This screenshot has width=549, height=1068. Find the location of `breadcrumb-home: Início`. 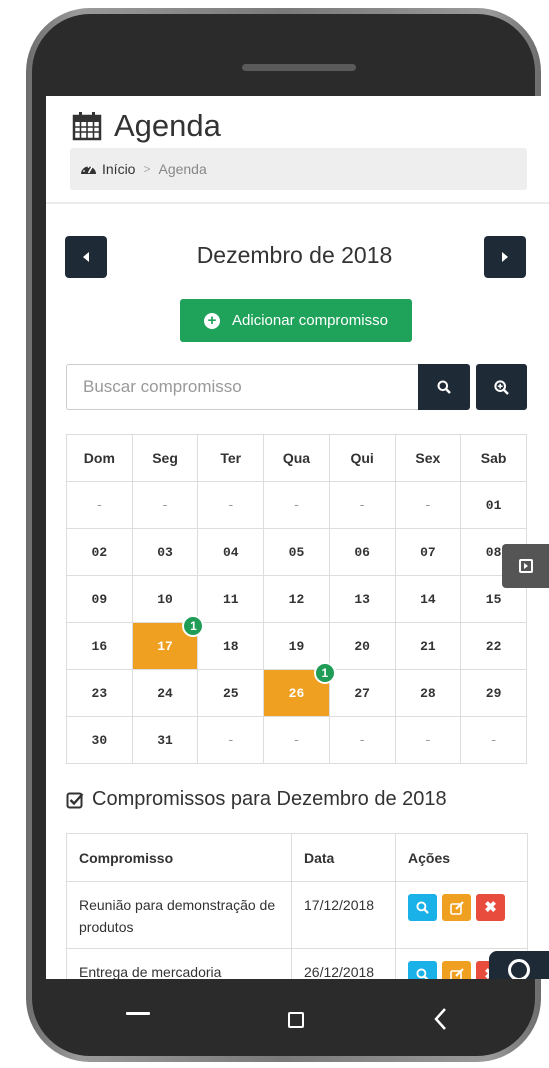

breadcrumb-home: Início is located at coordinates (107, 169).